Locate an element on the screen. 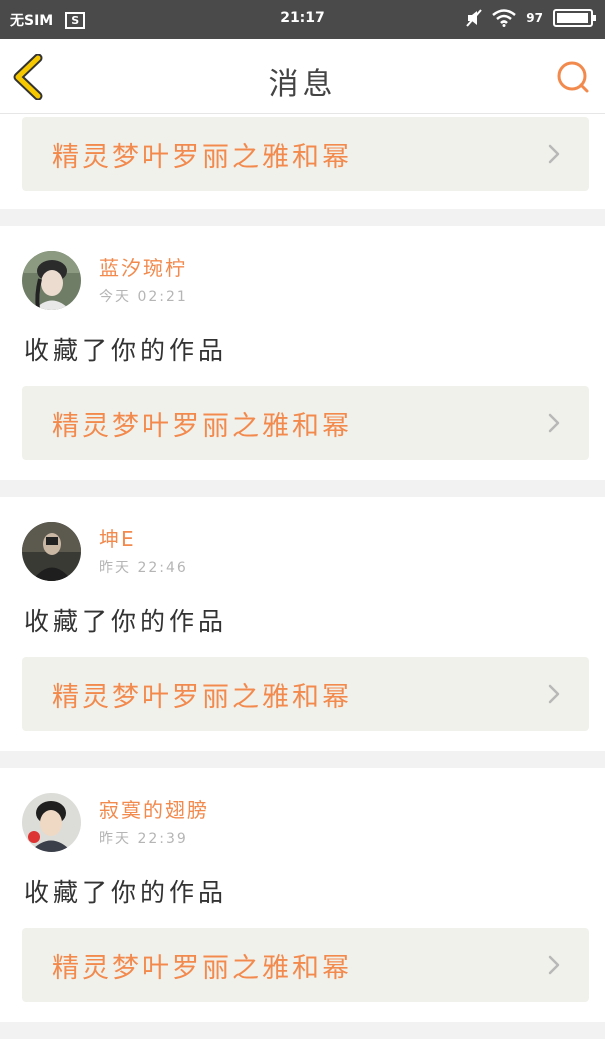 The width and height of the screenshot is (605, 1039). nav-bar: 消息 is located at coordinates (302, 76).